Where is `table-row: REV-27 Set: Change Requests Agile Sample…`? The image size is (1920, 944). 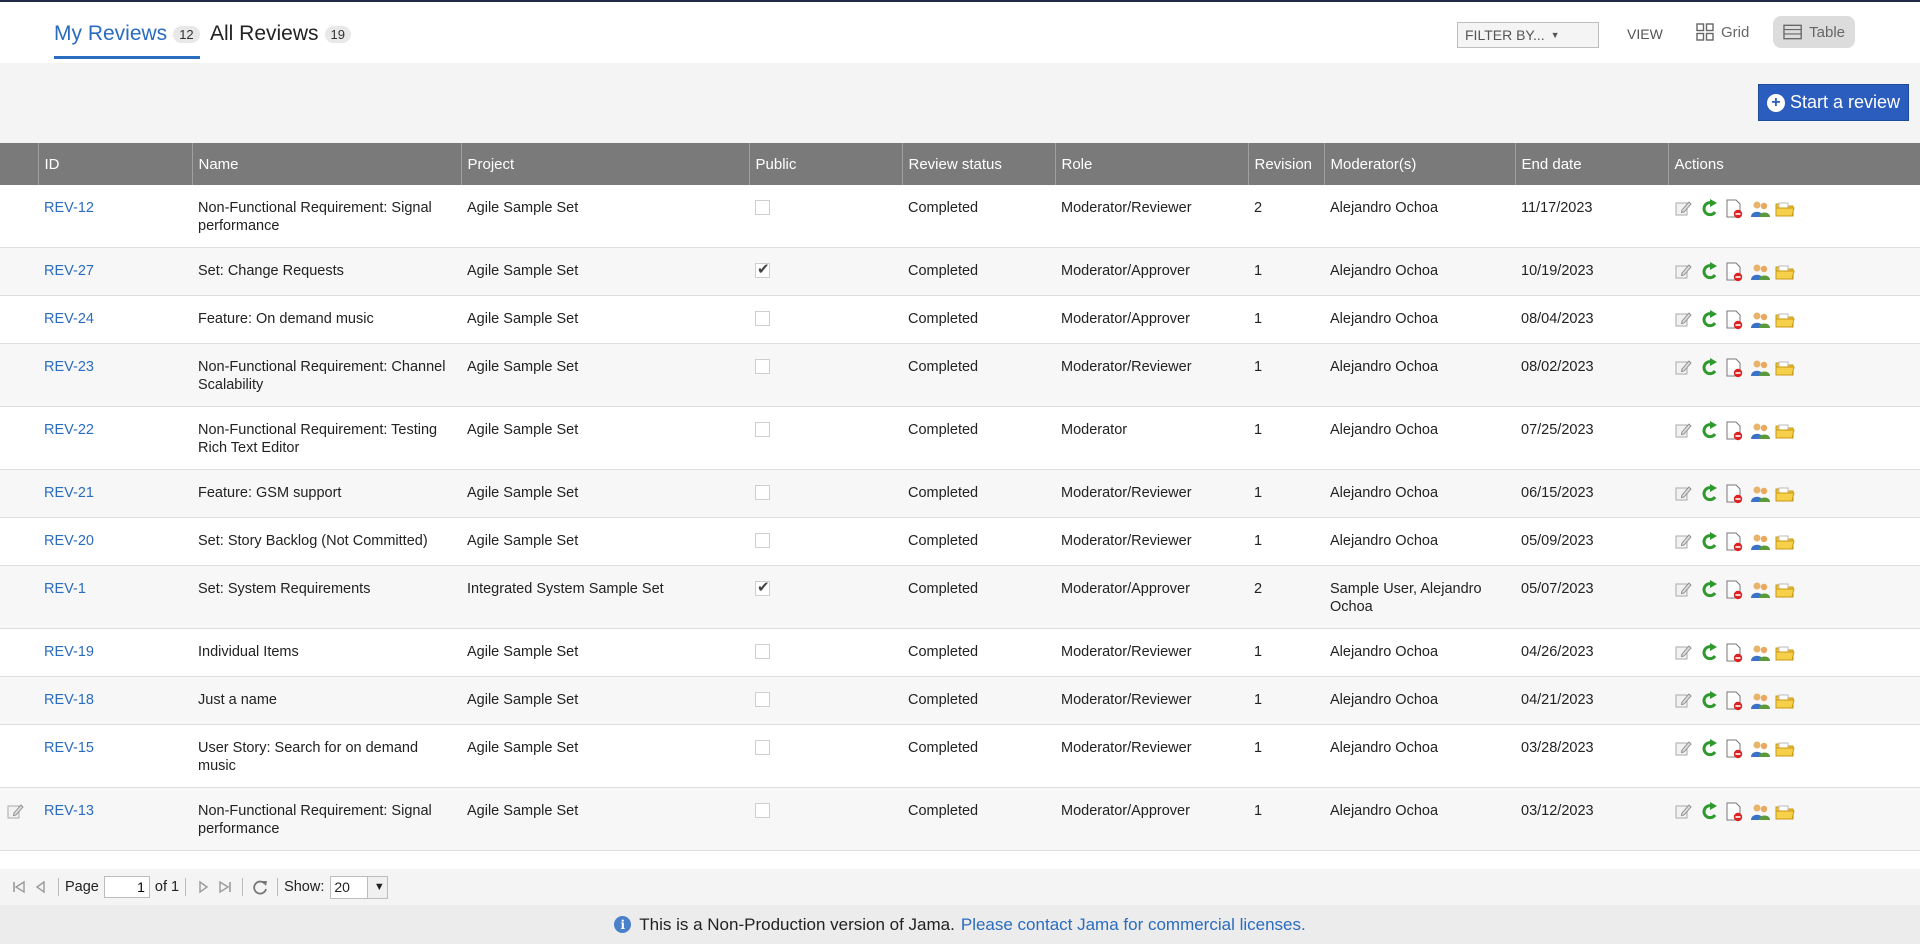
table-row: REV-27 Set: Change Requests Agile Sample… is located at coordinates (960, 271).